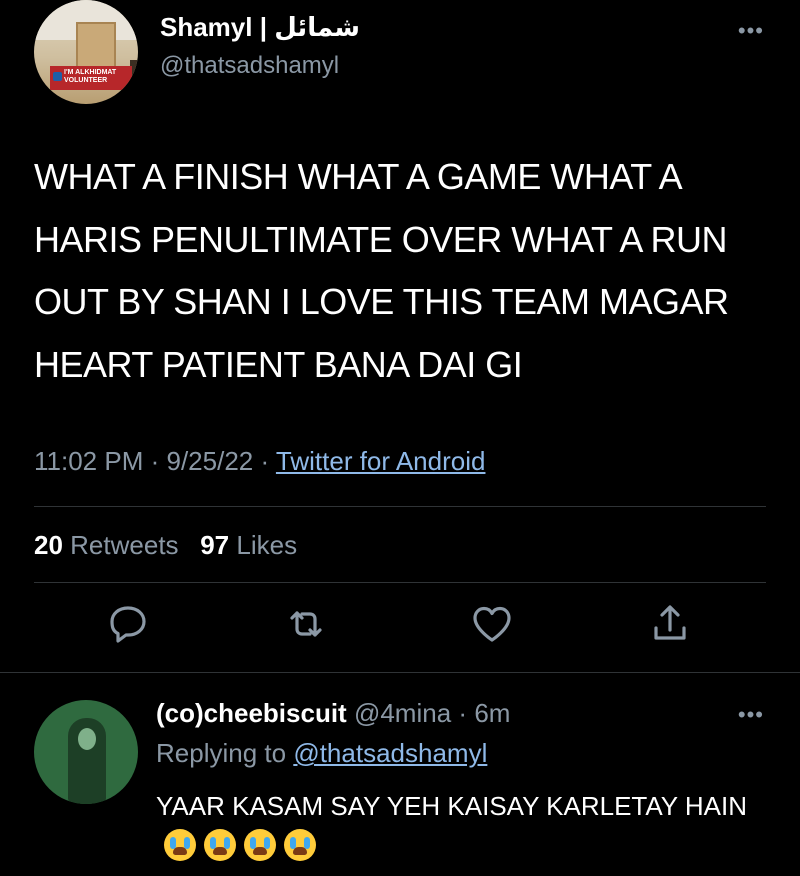  What do you see at coordinates (390, 753) in the screenshot?
I see `replying-to-link: @thatsadshamyl` at bounding box center [390, 753].